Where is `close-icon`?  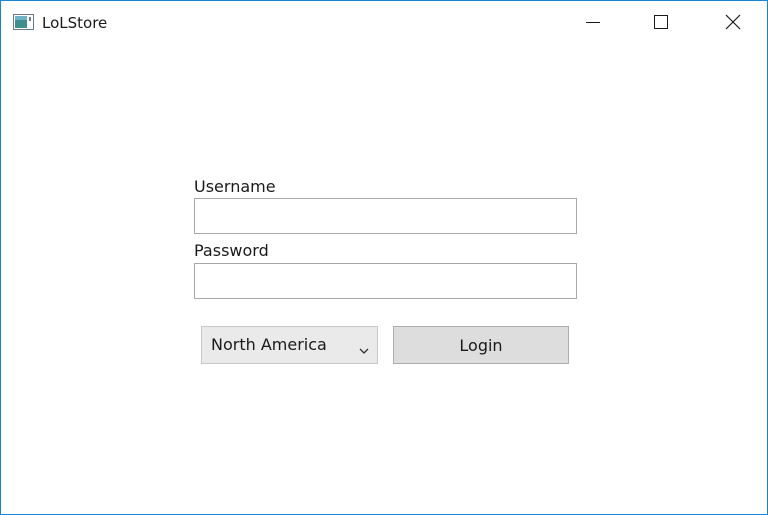
close-icon is located at coordinates (733, 24).